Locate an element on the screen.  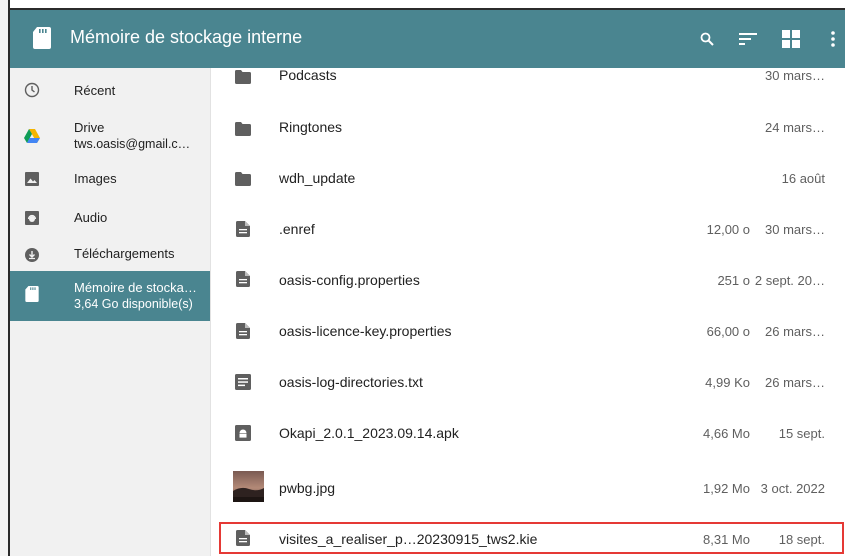
file-name: oasis-licence-key.properties is located at coordinates (365, 331).